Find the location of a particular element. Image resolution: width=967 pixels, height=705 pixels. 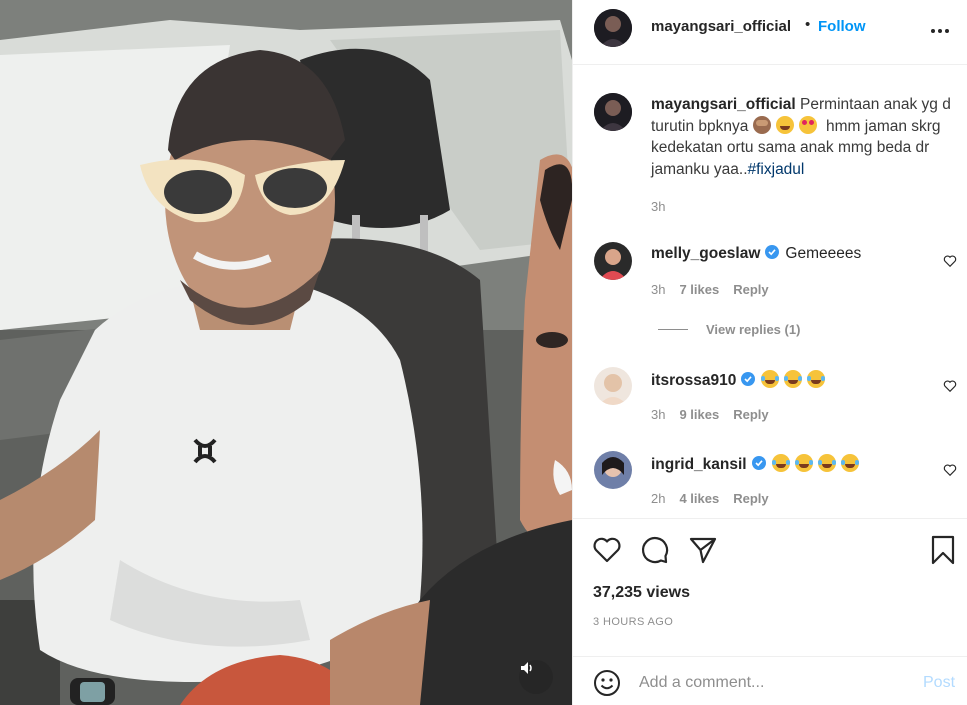

posted-timestamp: 3 HOURS AGO is located at coordinates (633, 622).